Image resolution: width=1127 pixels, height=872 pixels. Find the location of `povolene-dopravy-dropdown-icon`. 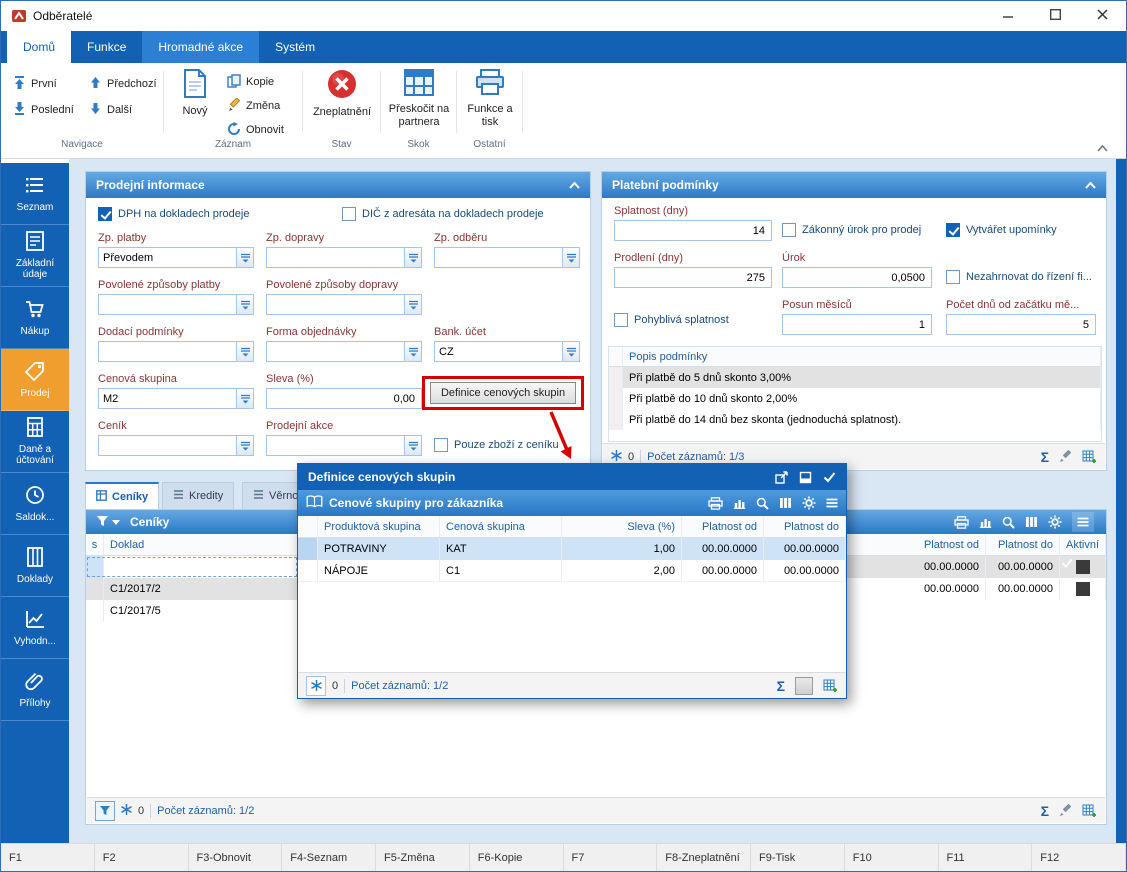

povolene-dopravy-dropdown-icon is located at coordinates (412, 304).